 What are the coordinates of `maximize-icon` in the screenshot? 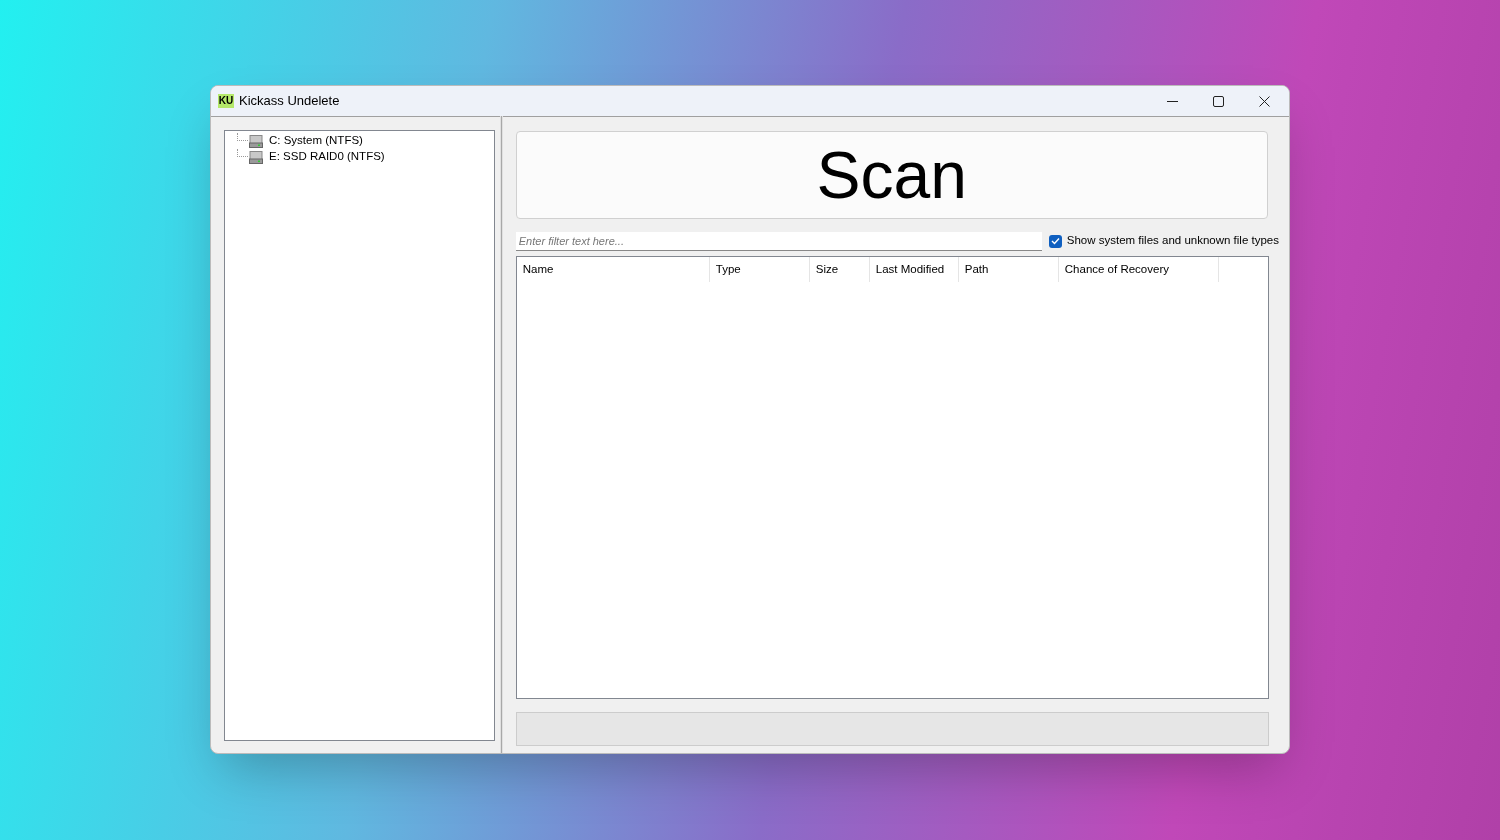 It's located at (1218, 101).